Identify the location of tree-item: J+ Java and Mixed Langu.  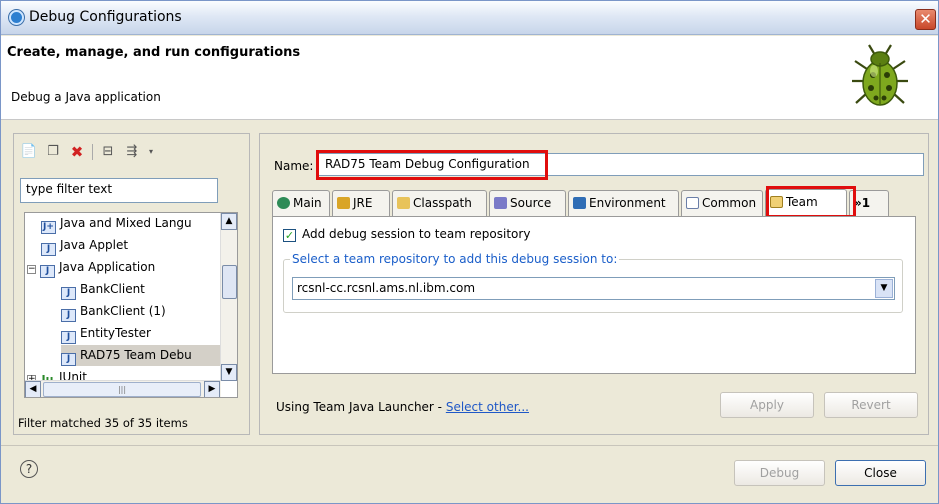
(116, 223).